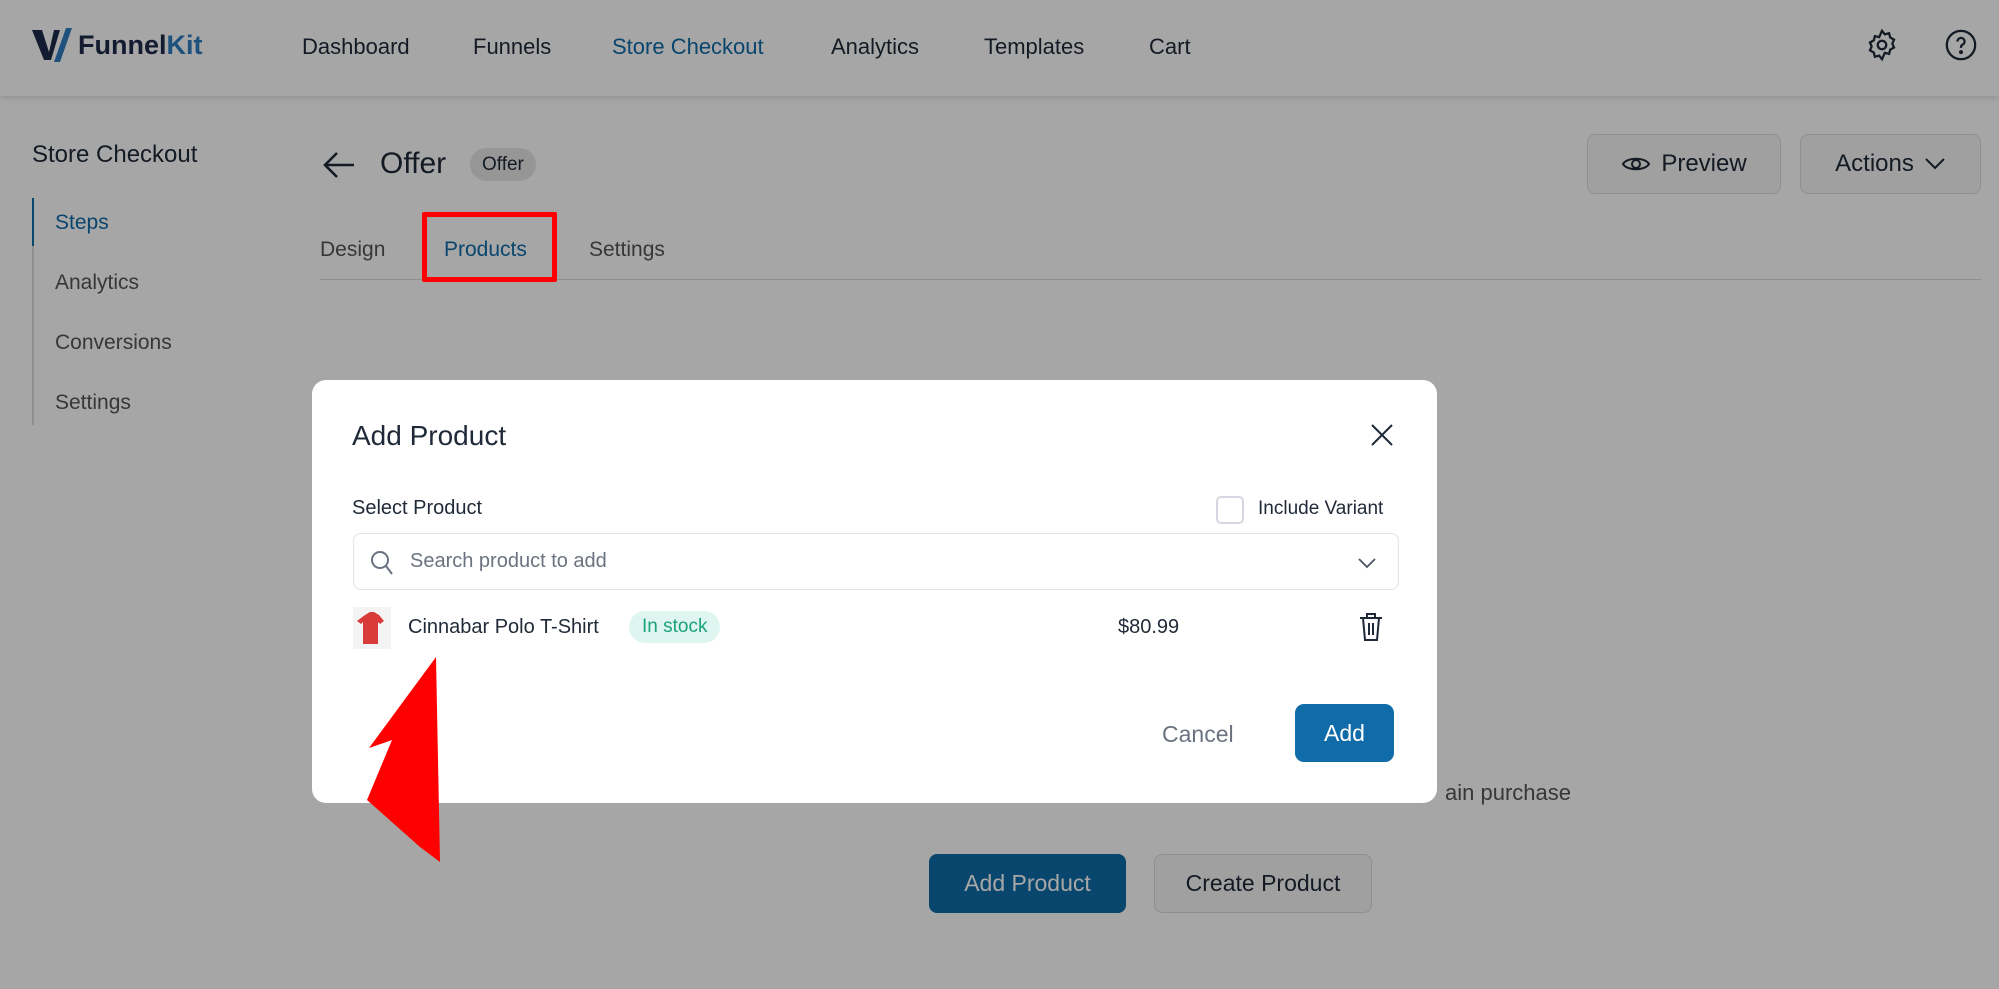  Describe the element at coordinates (489, 247) in the screenshot. I see `products-tab-highlight` at that location.